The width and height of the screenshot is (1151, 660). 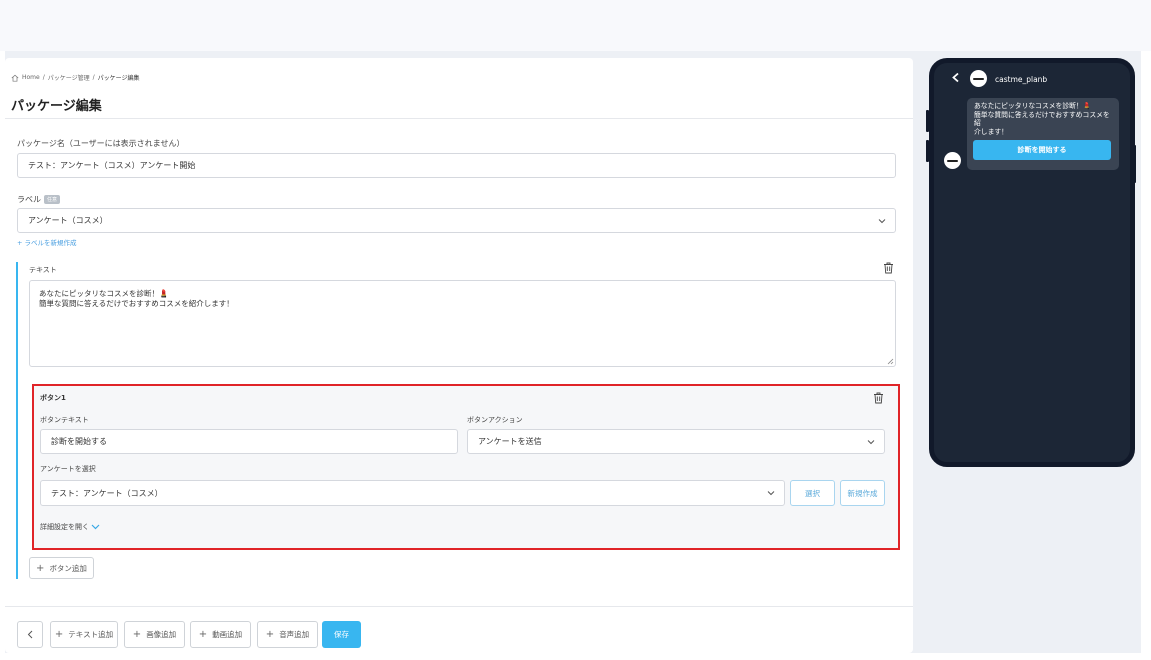 I want to click on breadcrumb-home: Home, so click(x=31, y=77).